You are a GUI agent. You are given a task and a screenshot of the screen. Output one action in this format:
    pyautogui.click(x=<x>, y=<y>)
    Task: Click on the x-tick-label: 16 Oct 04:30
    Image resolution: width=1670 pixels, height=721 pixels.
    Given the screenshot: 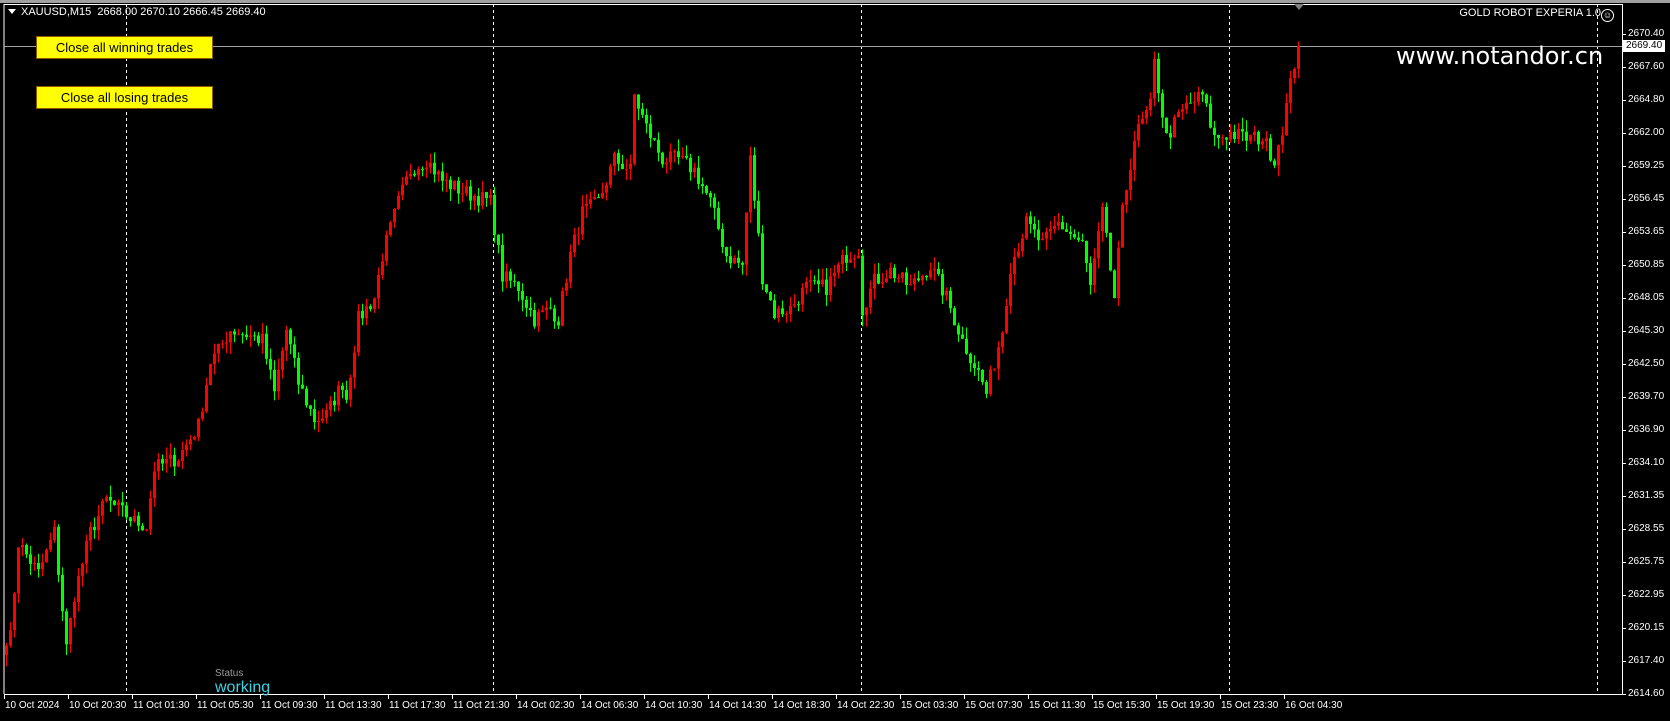 What is the action you would take?
    pyautogui.click(x=1314, y=705)
    